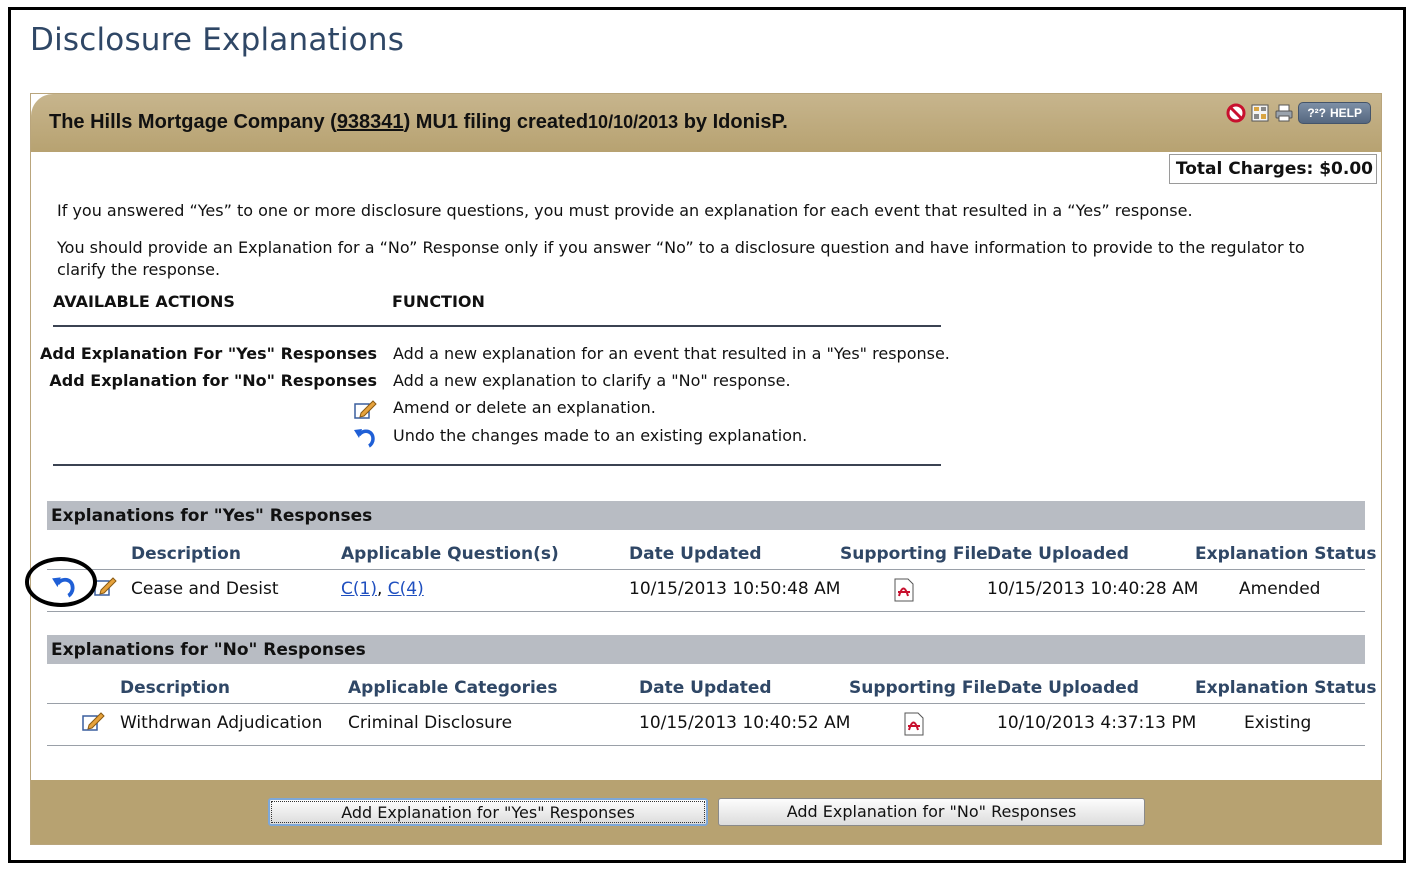 This screenshot has width=1422, height=886. What do you see at coordinates (1286, 688) in the screenshot?
I see `no-col-status: Explanation Status` at bounding box center [1286, 688].